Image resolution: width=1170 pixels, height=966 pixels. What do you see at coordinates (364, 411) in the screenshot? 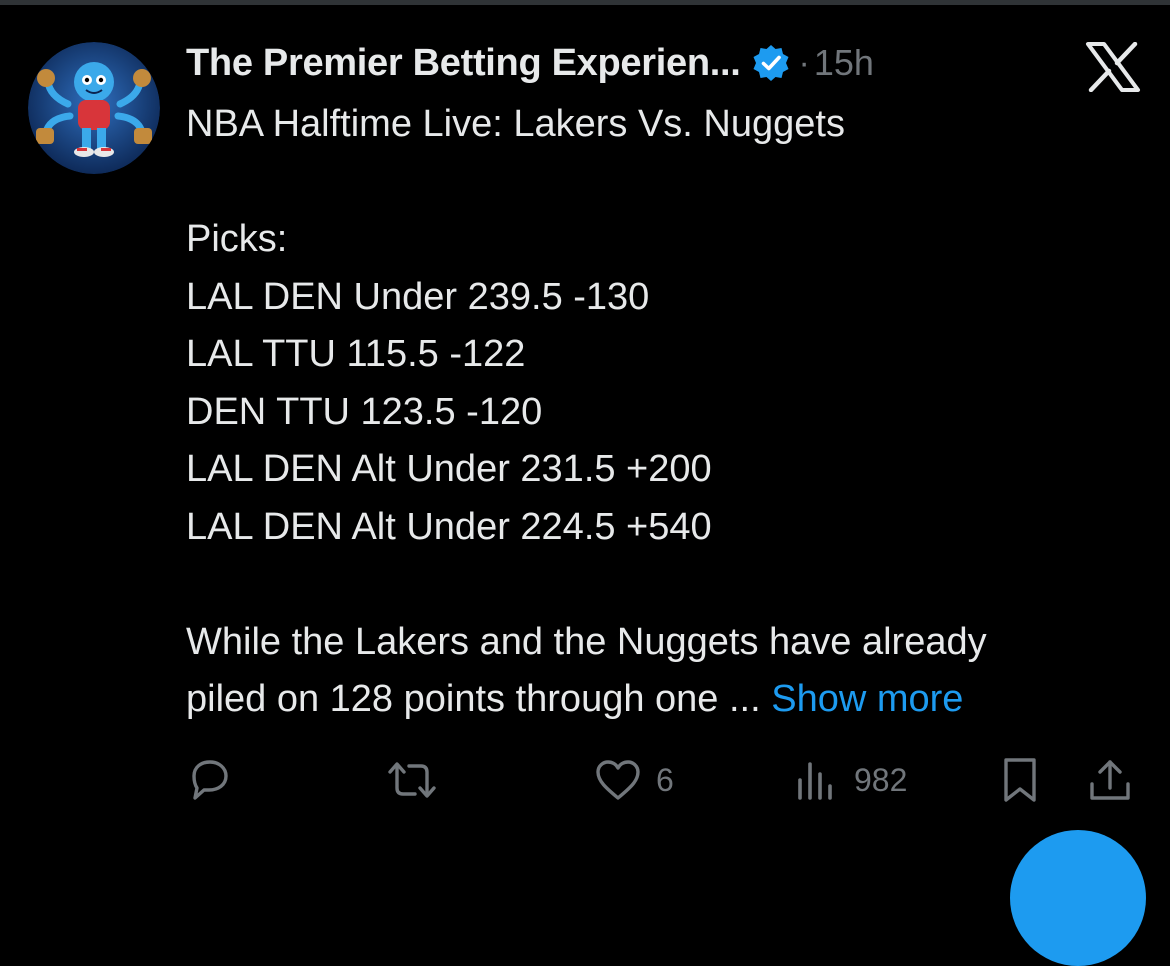
I see `pick-item: DEN TTU 123.5 -120` at bounding box center [364, 411].